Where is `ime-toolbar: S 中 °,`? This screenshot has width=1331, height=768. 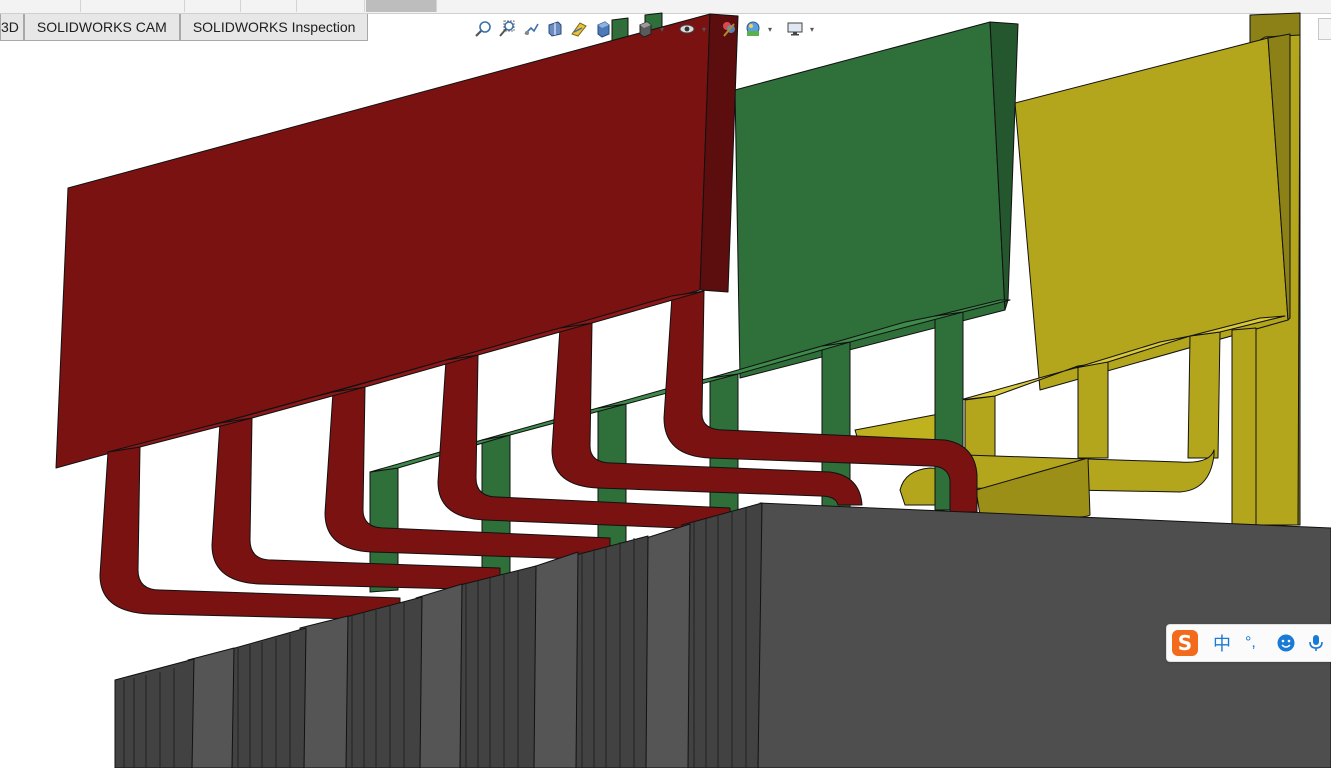 ime-toolbar: S 中 °, is located at coordinates (1248, 643).